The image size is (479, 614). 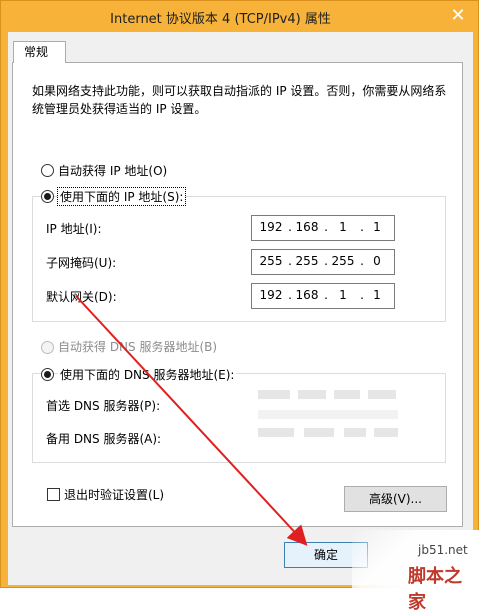 What do you see at coordinates (435, 589) in the screenshot?
I see `watermark-brand: 脚本之家` at bounding box center [435, 589].